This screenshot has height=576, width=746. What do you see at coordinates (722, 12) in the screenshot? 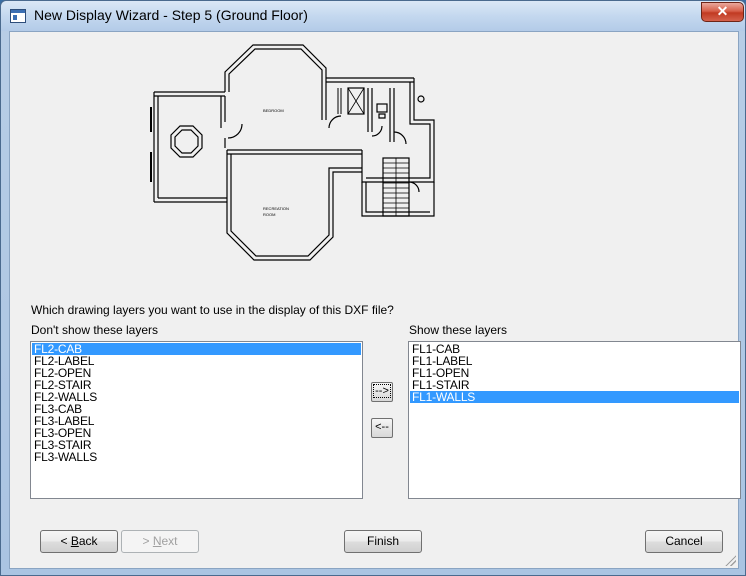
I see `close-button: ✕` at bounding box center [722, 12].